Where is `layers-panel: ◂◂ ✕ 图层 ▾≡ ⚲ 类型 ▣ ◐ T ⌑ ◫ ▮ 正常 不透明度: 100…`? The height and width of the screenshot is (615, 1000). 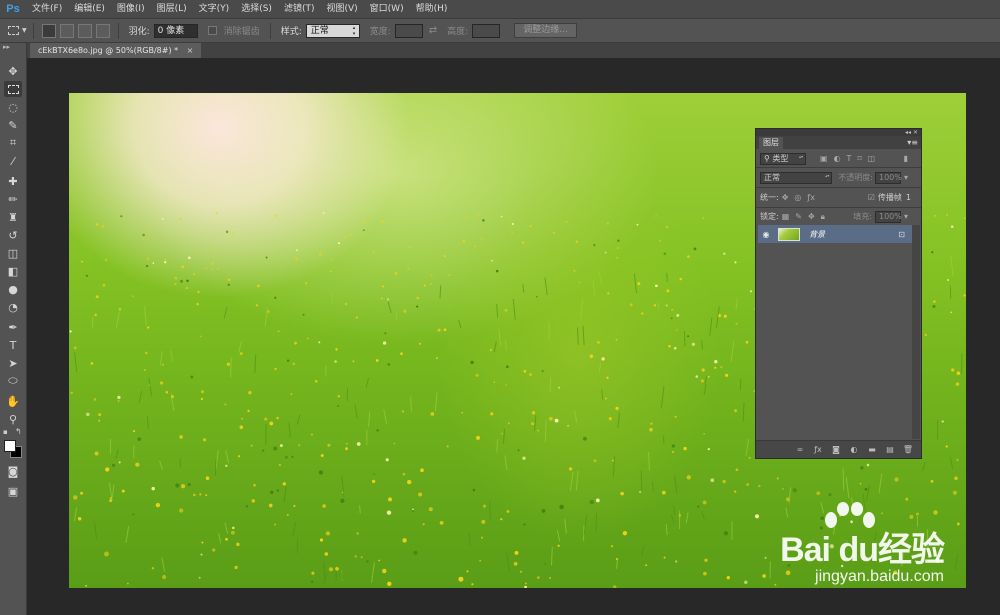
layers-panel: ◂◂ ✕ 图层 ▾≡ ⚲ 类型 ▣ ◐ T ⌑ ◫ ▮ 正常 不透明度: 100… is located at coordinates (838, 293).